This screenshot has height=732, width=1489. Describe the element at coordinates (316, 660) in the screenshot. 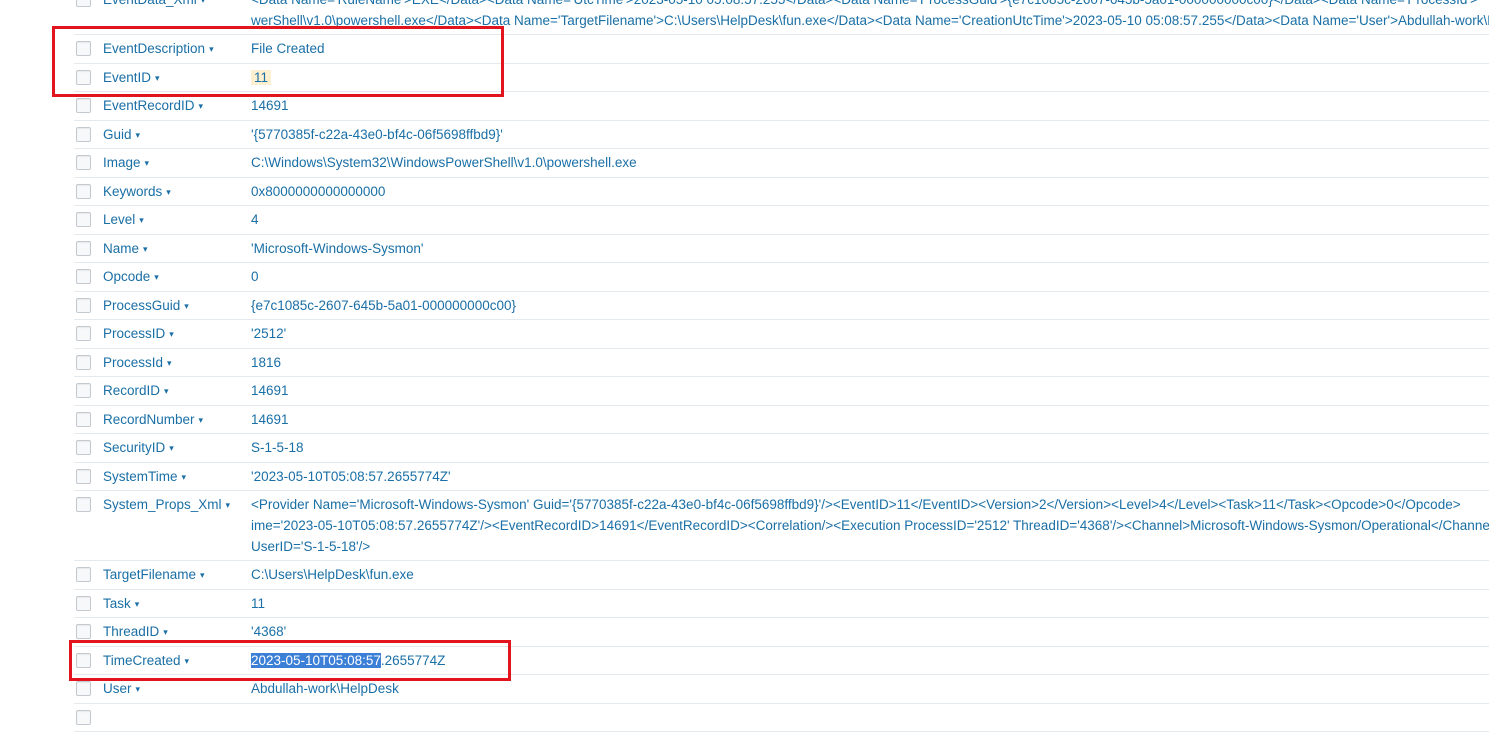

I see `selected-text: 2023-05-10T05:08:57` at that location.